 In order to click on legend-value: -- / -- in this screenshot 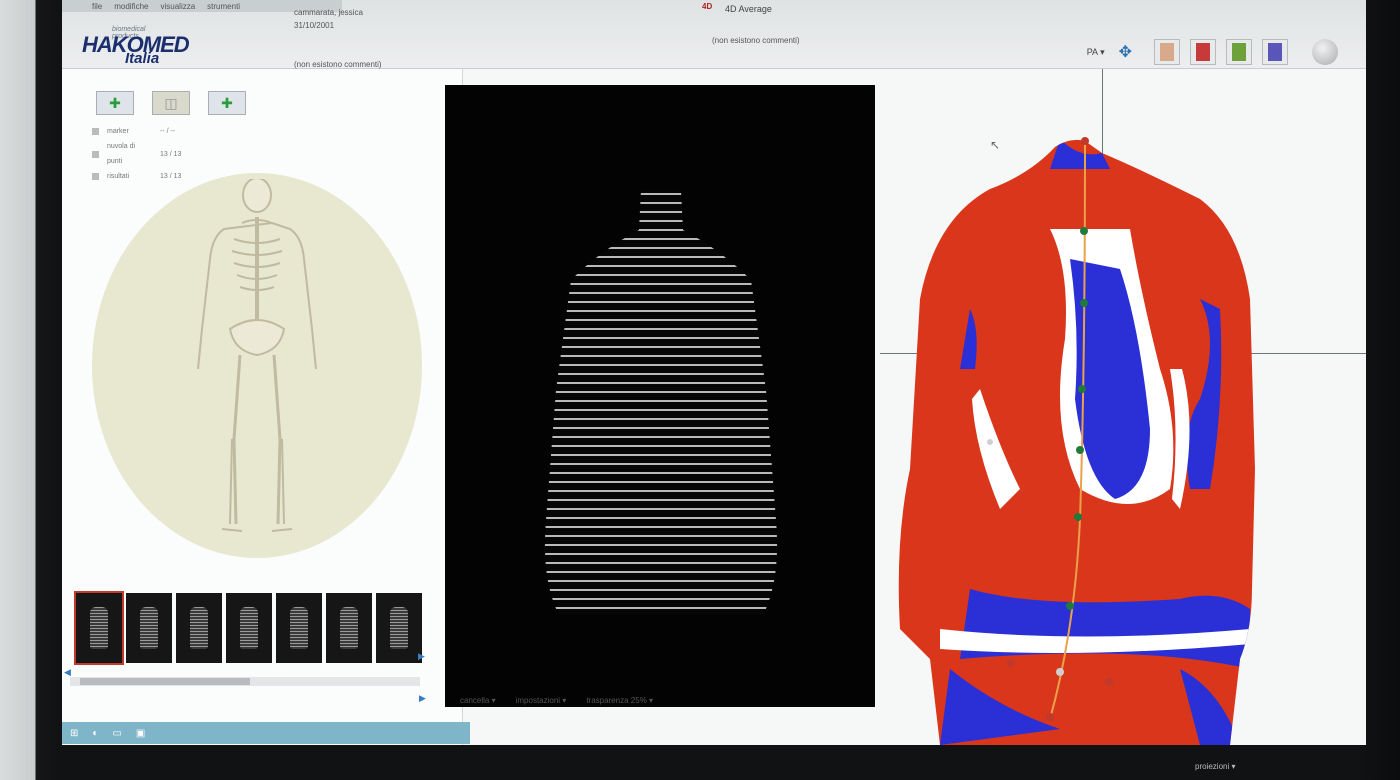, I will do `click(168, 131)`.